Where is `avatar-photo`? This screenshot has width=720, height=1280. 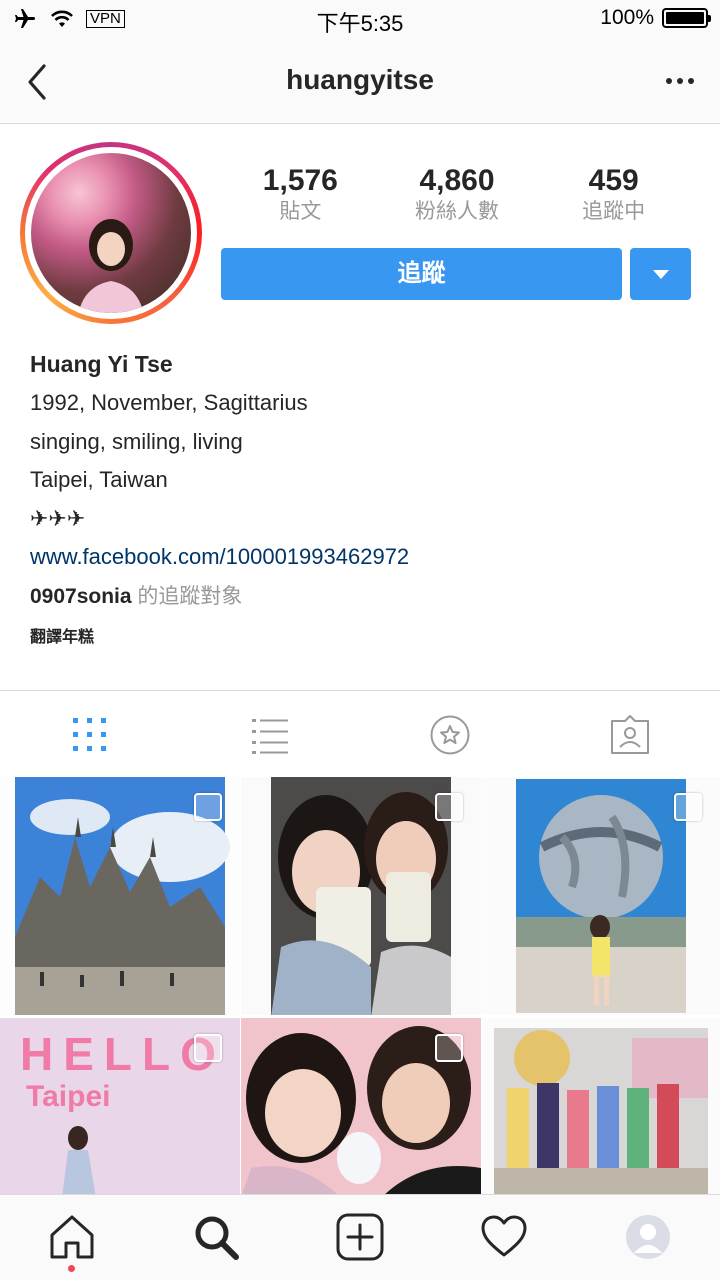
avatar-photo is located at coordinates (111, 233).